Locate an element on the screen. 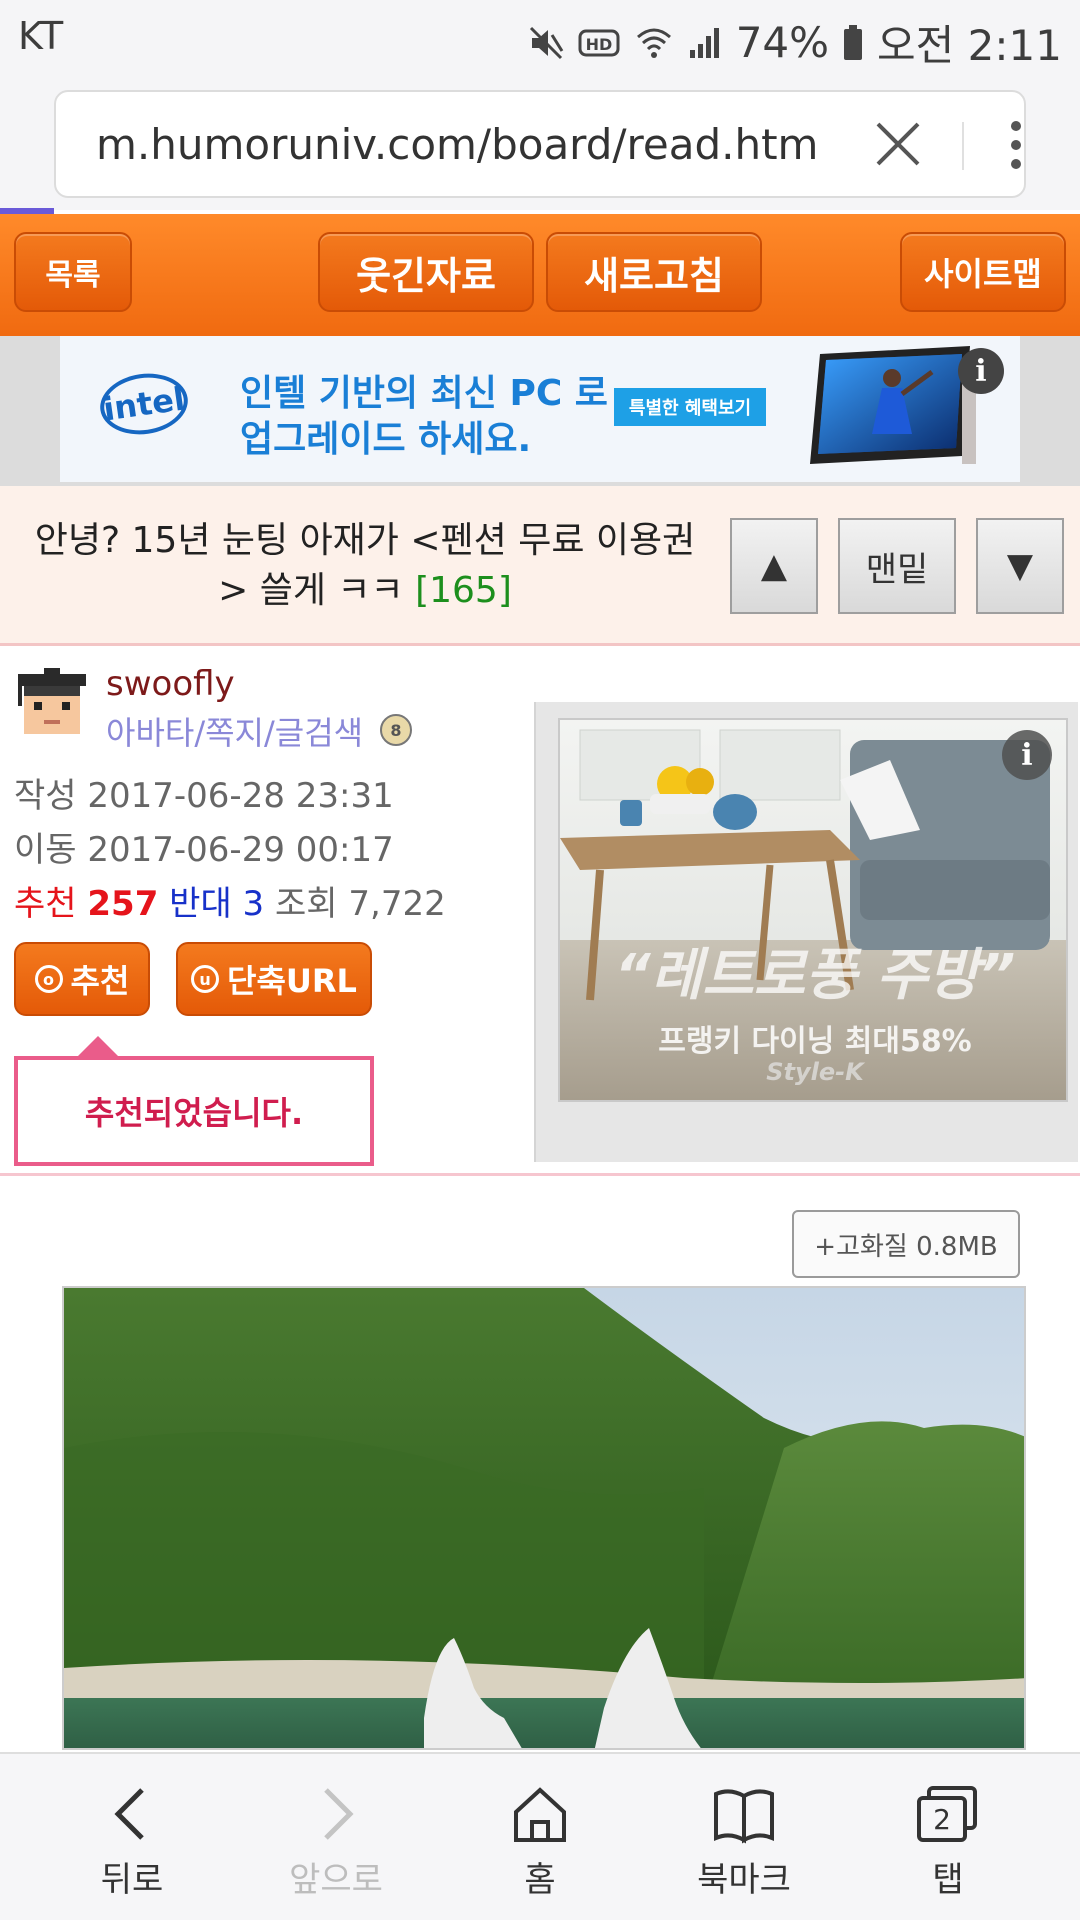  ad-cta-button: 특별한 혜택보기 is located at coordinates (690, 407).